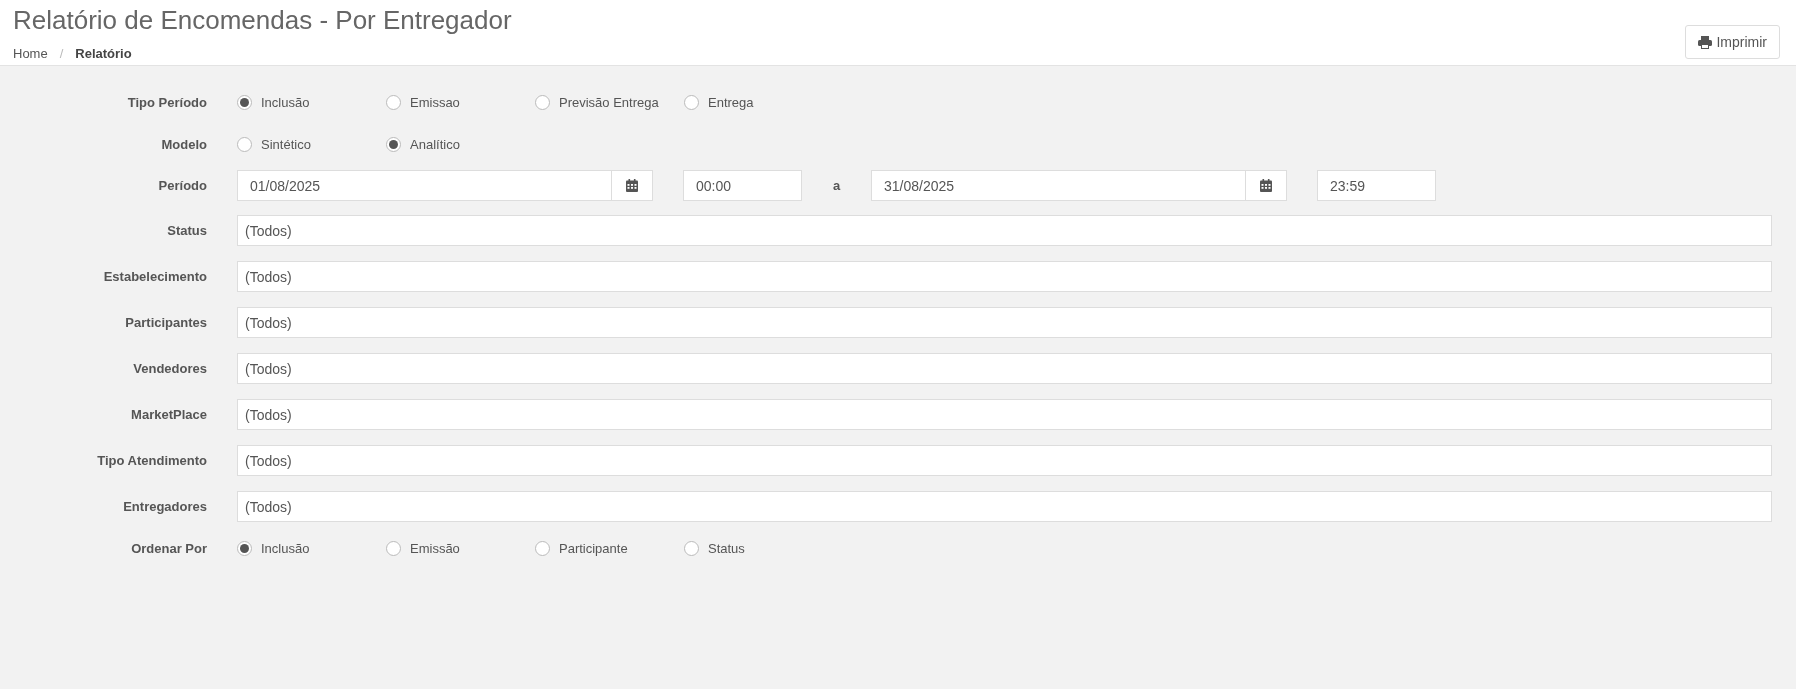 The width and height of the screenshot is (1796, 689). What do you see at coordinates (167, 102) in the screenshot?
I see `field-label: Tipo Período` at bounding box center [167, 102].